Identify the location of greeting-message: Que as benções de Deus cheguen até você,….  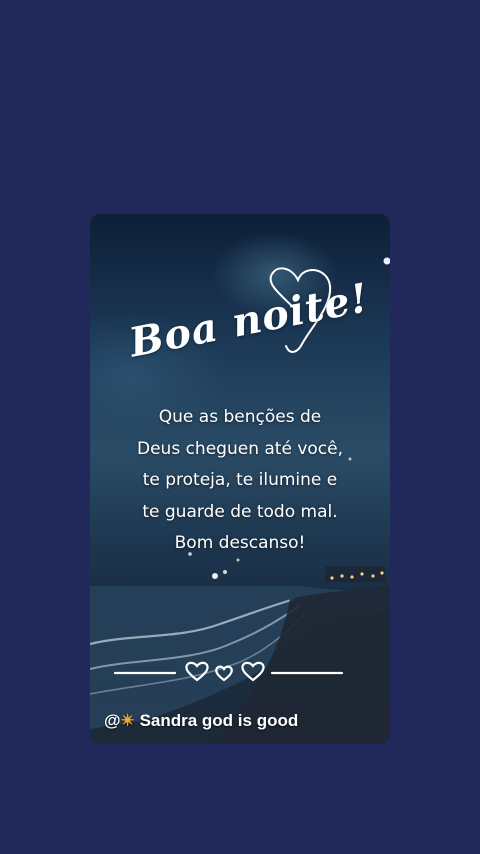
(240, 481).